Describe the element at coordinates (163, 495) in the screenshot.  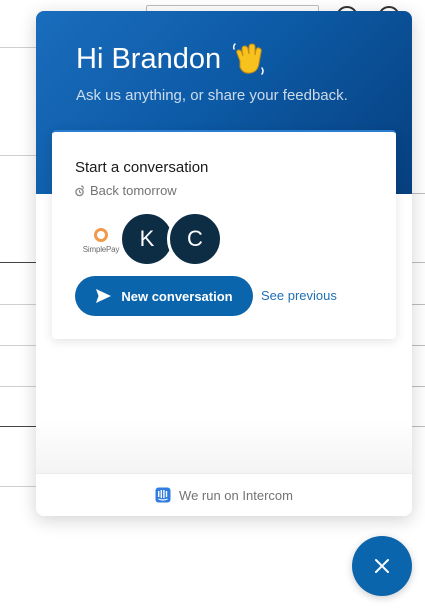
I see `intercom-icon` at that location.